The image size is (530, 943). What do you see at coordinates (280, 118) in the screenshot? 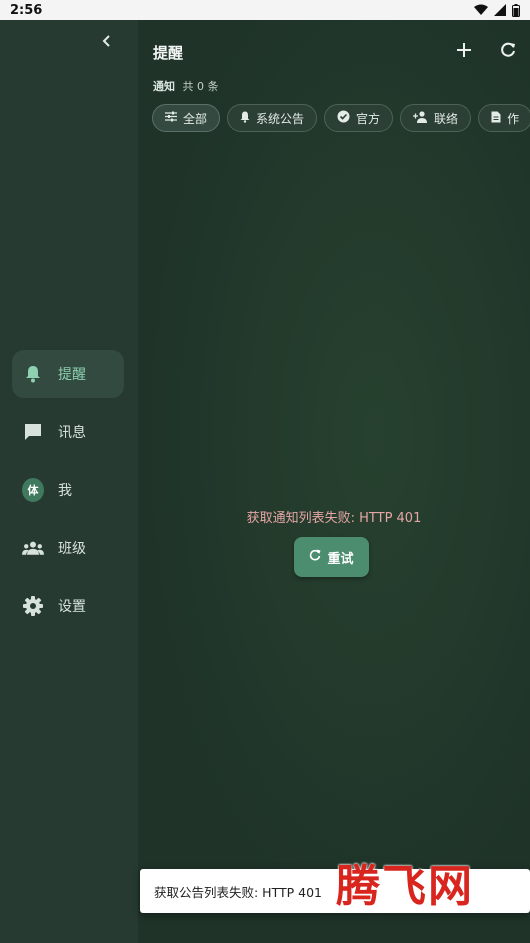
I see `chip-label: 系统公告` at bounding box center [280, 118].